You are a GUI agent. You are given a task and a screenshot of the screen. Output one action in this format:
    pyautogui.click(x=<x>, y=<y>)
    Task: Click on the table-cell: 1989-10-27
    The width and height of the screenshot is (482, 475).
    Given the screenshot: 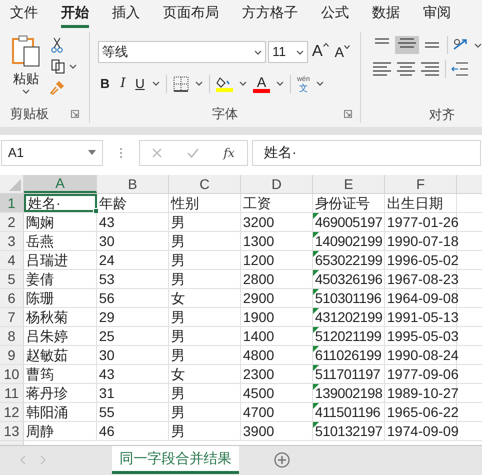 What is the action you would take?
    pyautogui.click(x=421, y=393)
    